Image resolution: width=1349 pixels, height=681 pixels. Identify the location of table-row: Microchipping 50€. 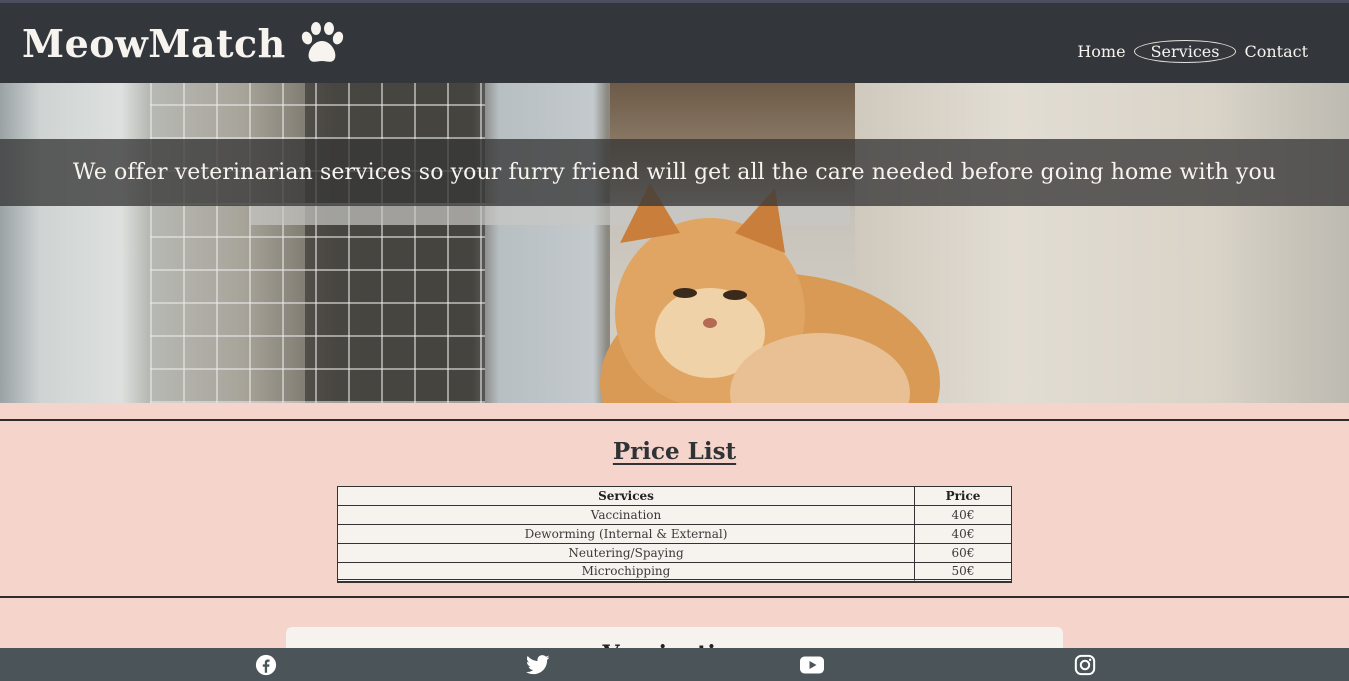
(674, 572).